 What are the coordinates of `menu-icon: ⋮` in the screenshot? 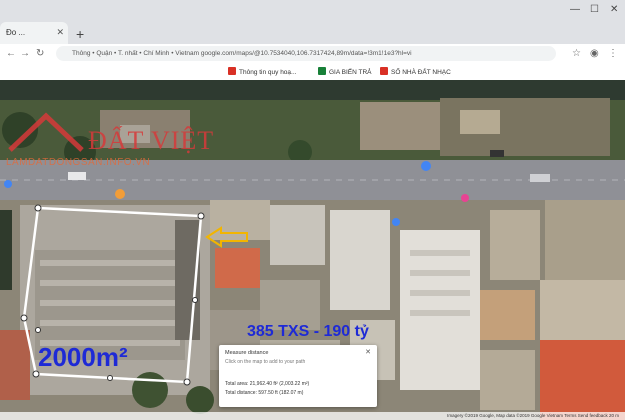 It's located at (613, 53).